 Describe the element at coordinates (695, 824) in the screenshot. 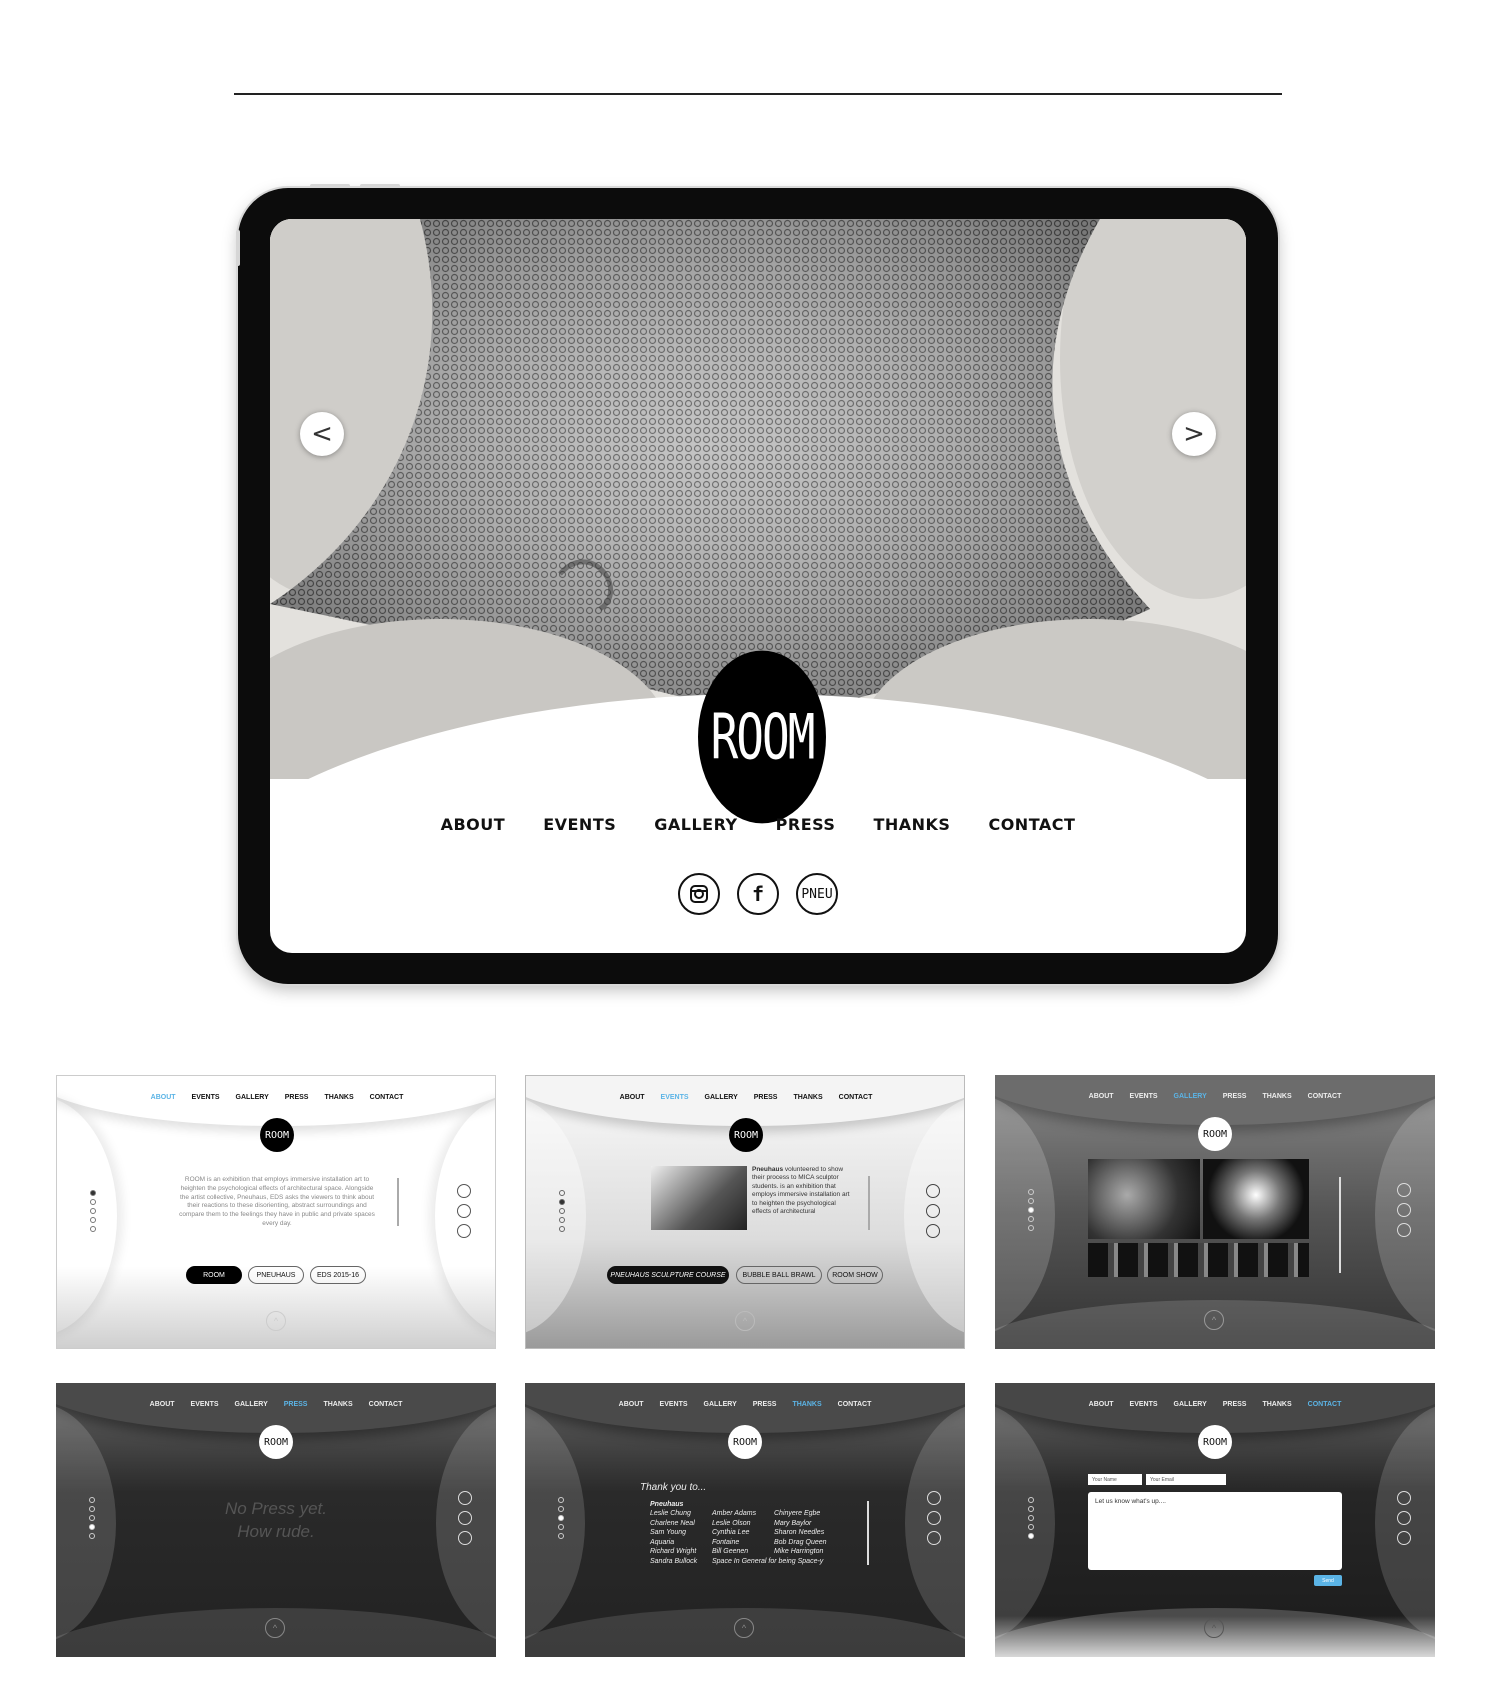

I see `nav-gallery: GALLERY` at that location.